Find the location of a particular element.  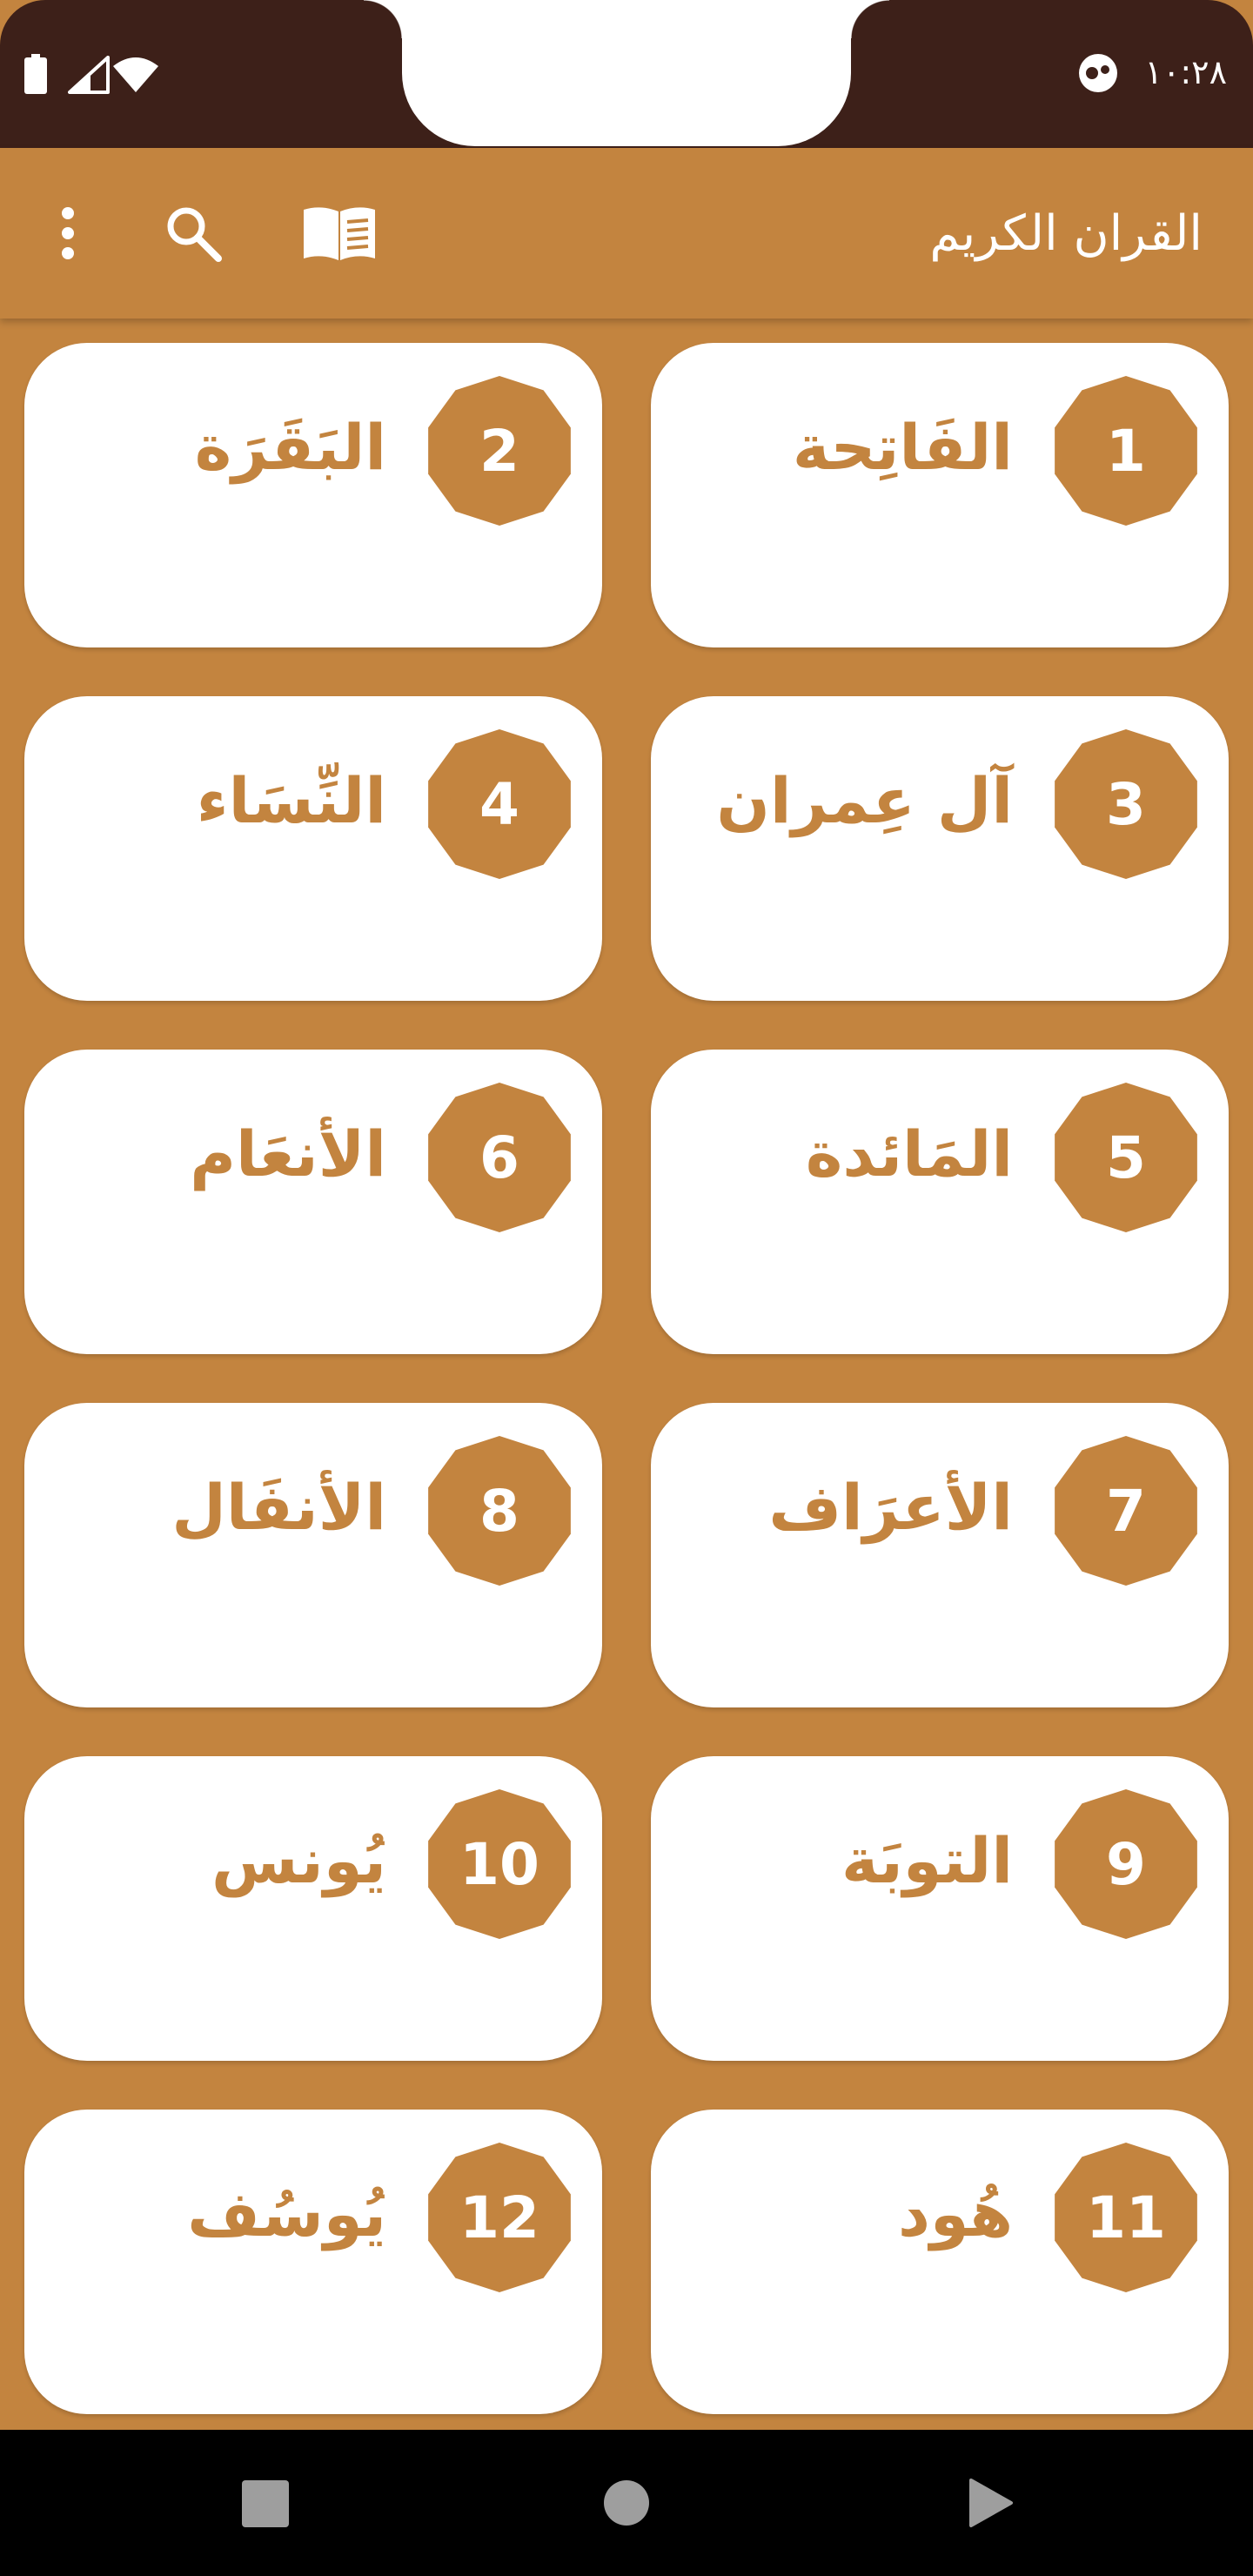

navigation-bar is located at coordinates (626, 2503).